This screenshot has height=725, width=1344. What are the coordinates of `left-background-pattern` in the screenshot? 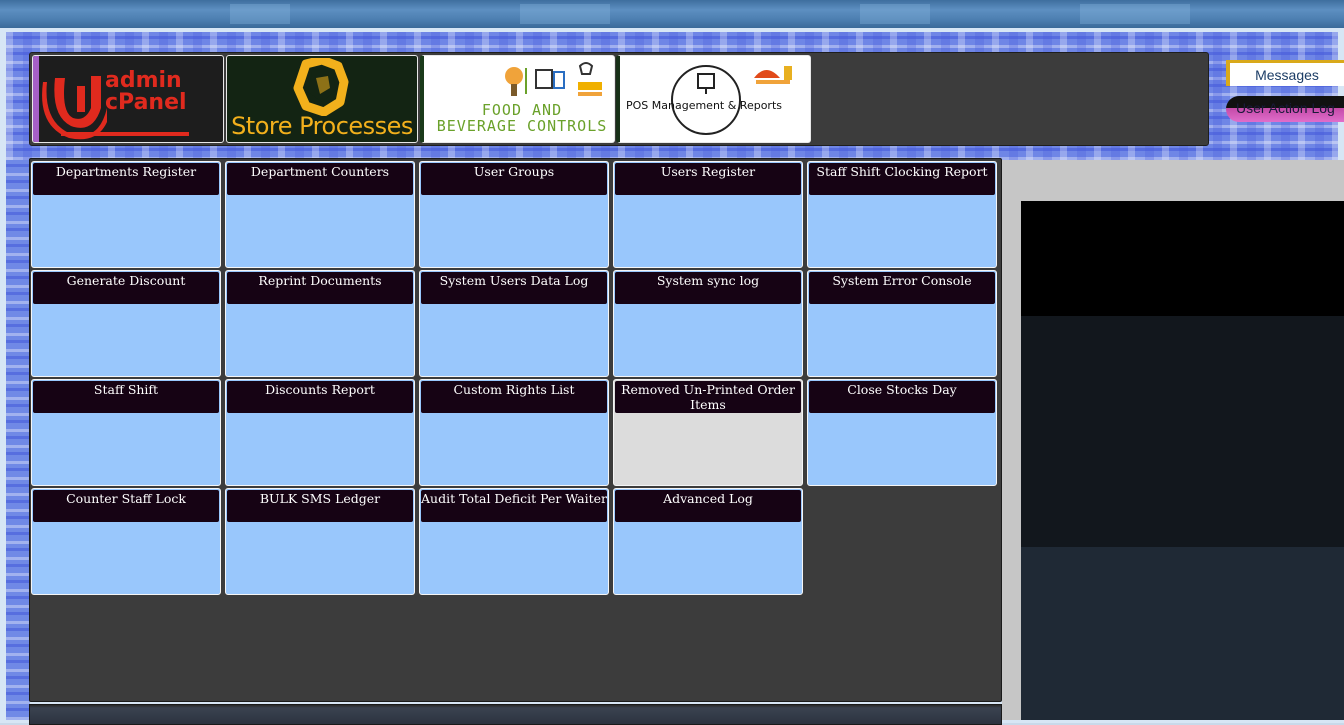 It's located at (18, 440).